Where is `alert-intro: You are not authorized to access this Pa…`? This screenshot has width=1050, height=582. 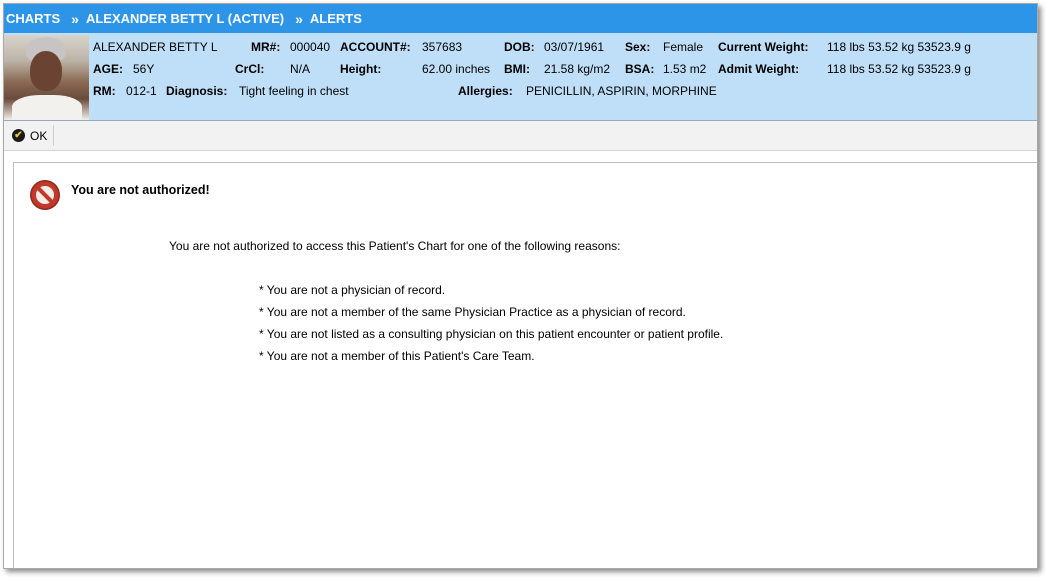
alert-intro: You are not authorized to access this Pa… is located at coordinates (395, 246).